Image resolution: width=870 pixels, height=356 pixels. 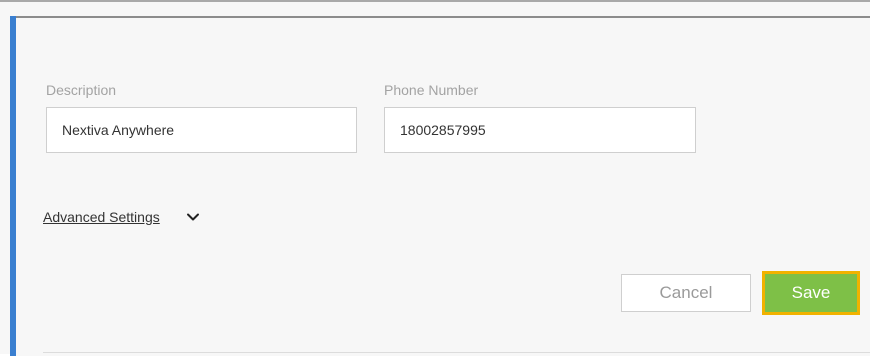 I want to click on cancel-button: Cancel, so click(x=686, y=293).